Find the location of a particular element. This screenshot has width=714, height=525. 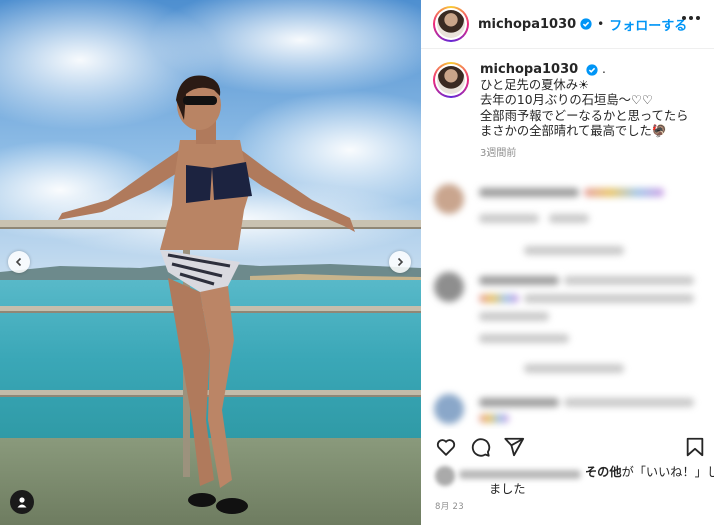

post-date: 8月 23 is located at coordinates (449, 507).